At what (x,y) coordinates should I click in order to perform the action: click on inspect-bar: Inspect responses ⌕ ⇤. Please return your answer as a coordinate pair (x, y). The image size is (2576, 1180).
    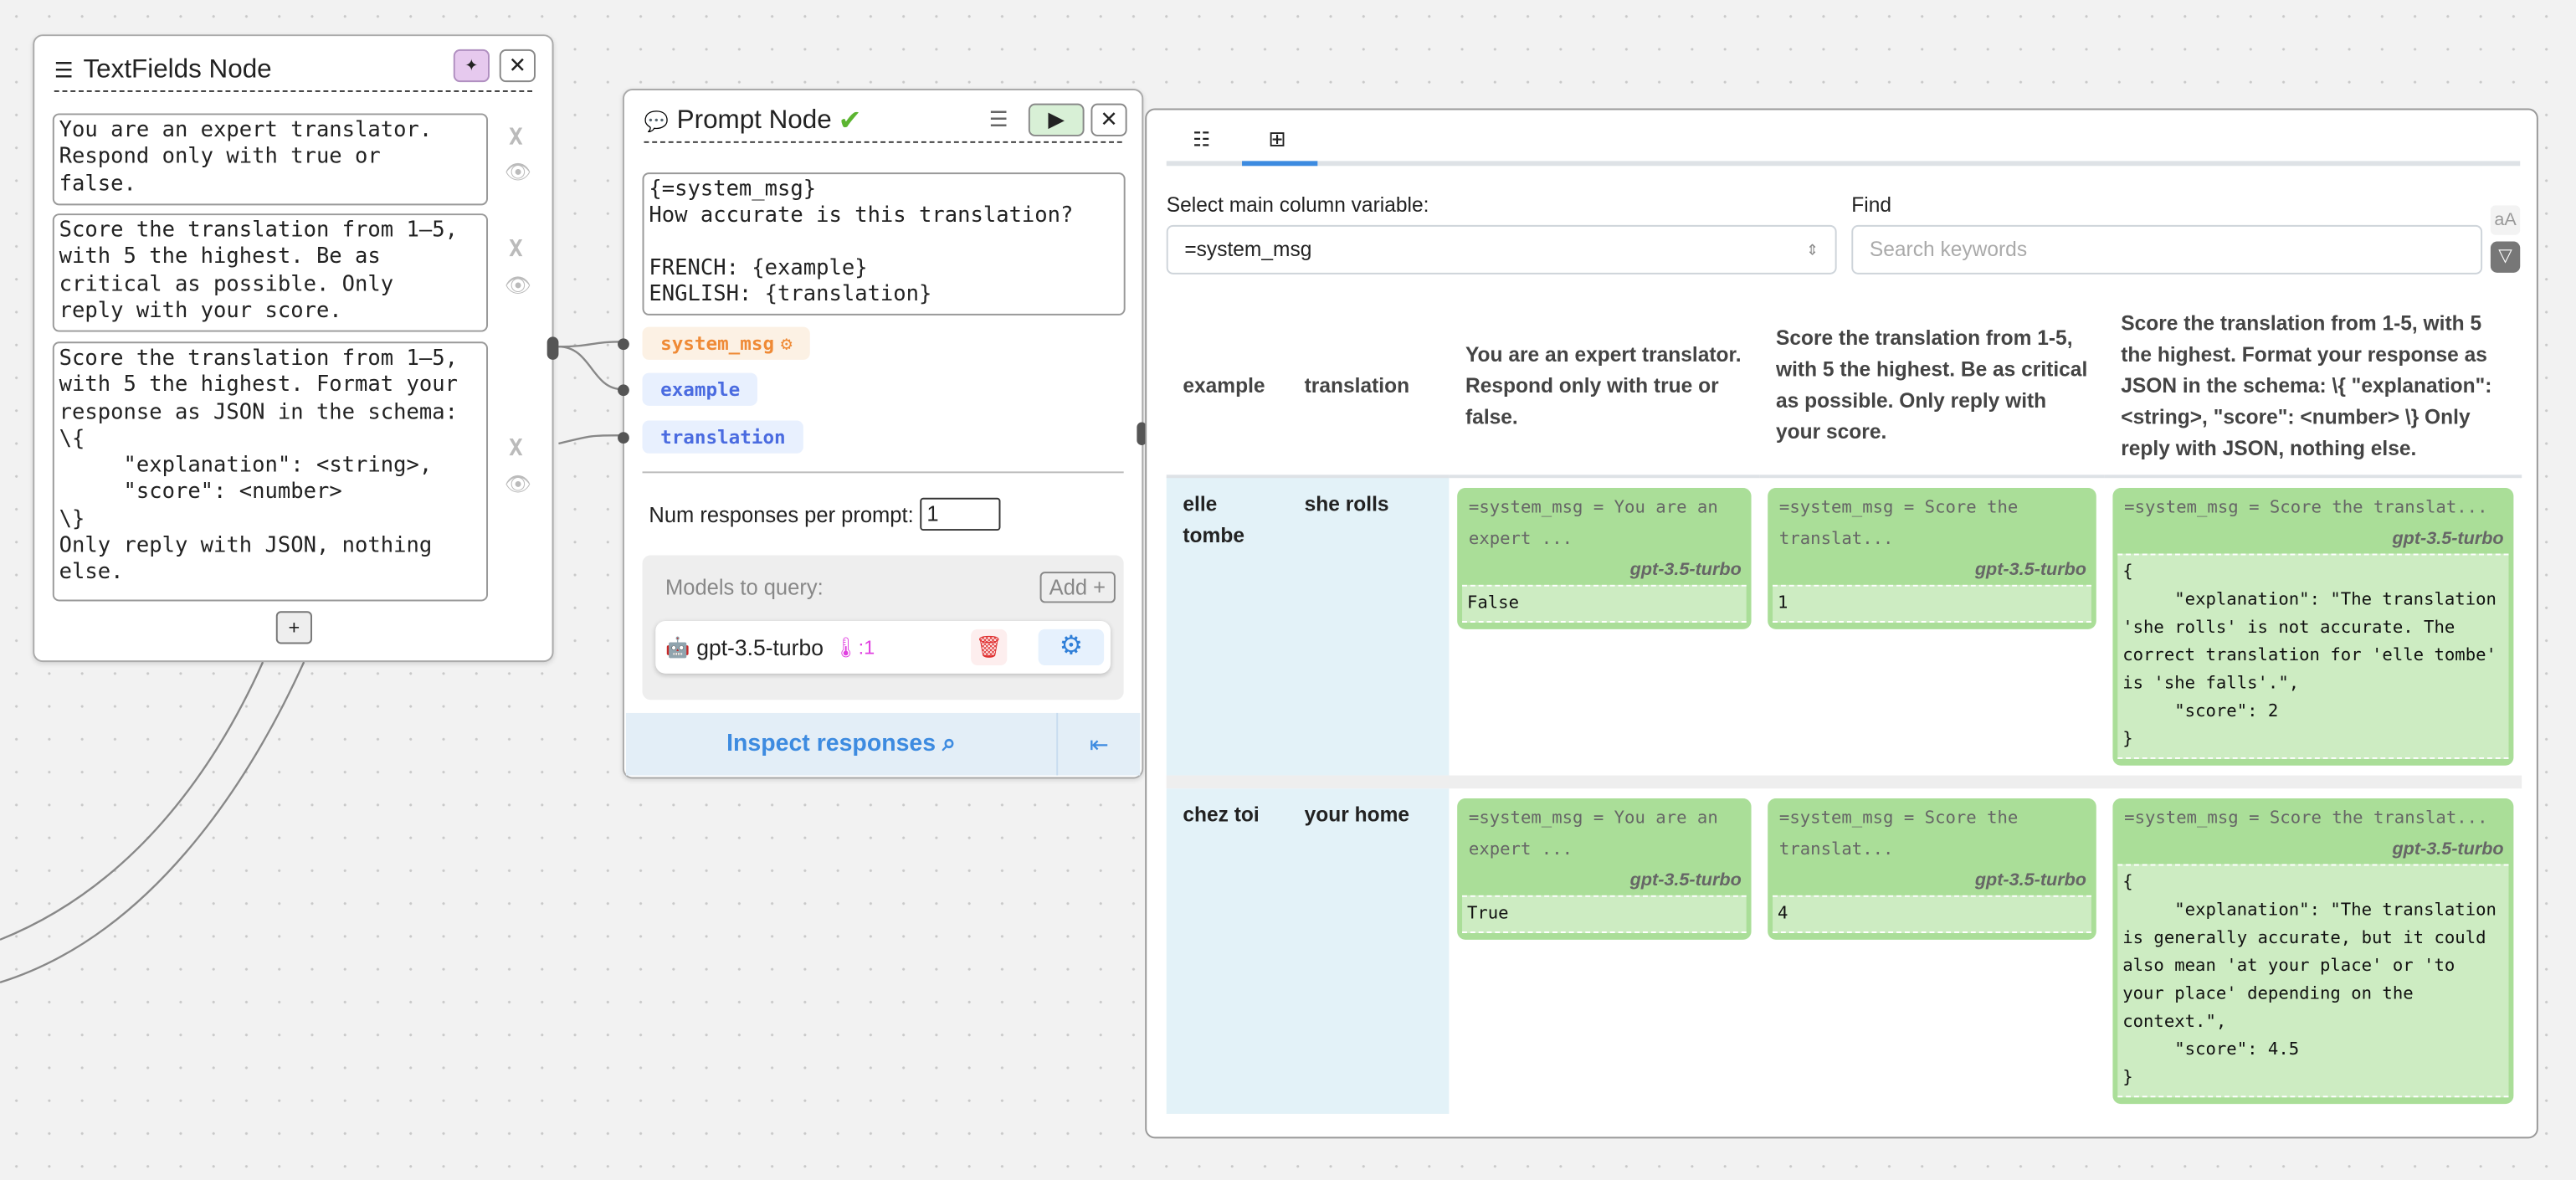
    Looking at the image, I should click on (883, 744).